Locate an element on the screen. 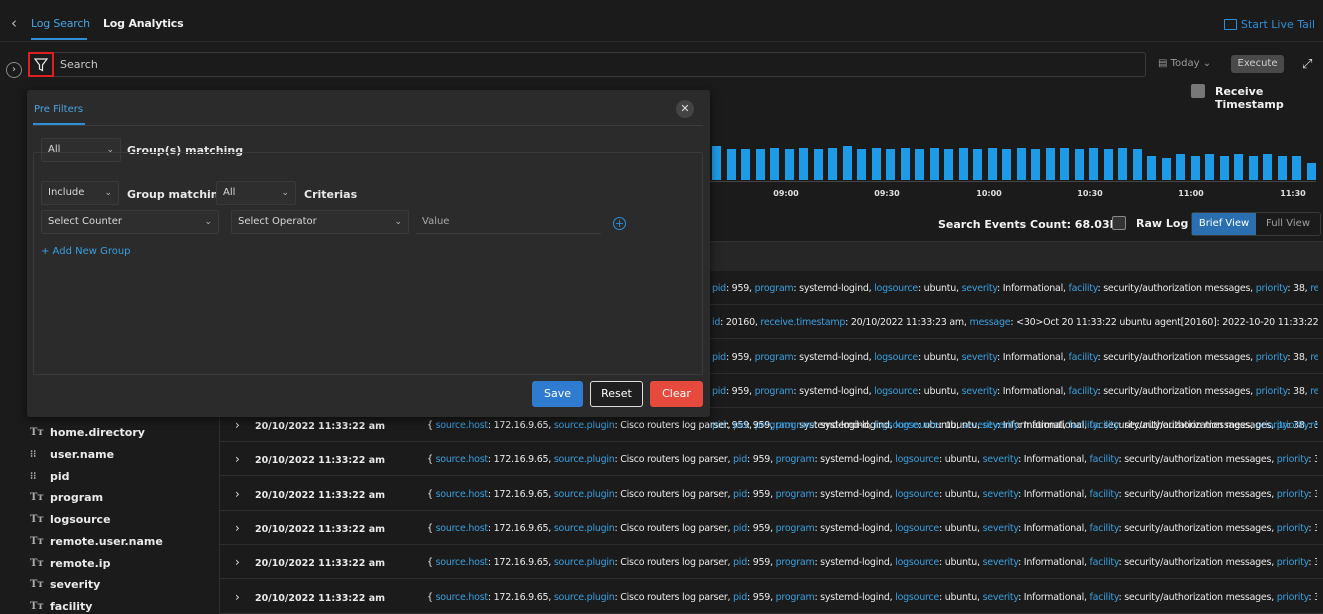 Image resolution: width=1323 pixels, height=614 pixels. search-input is located at coordinates (587, 64).